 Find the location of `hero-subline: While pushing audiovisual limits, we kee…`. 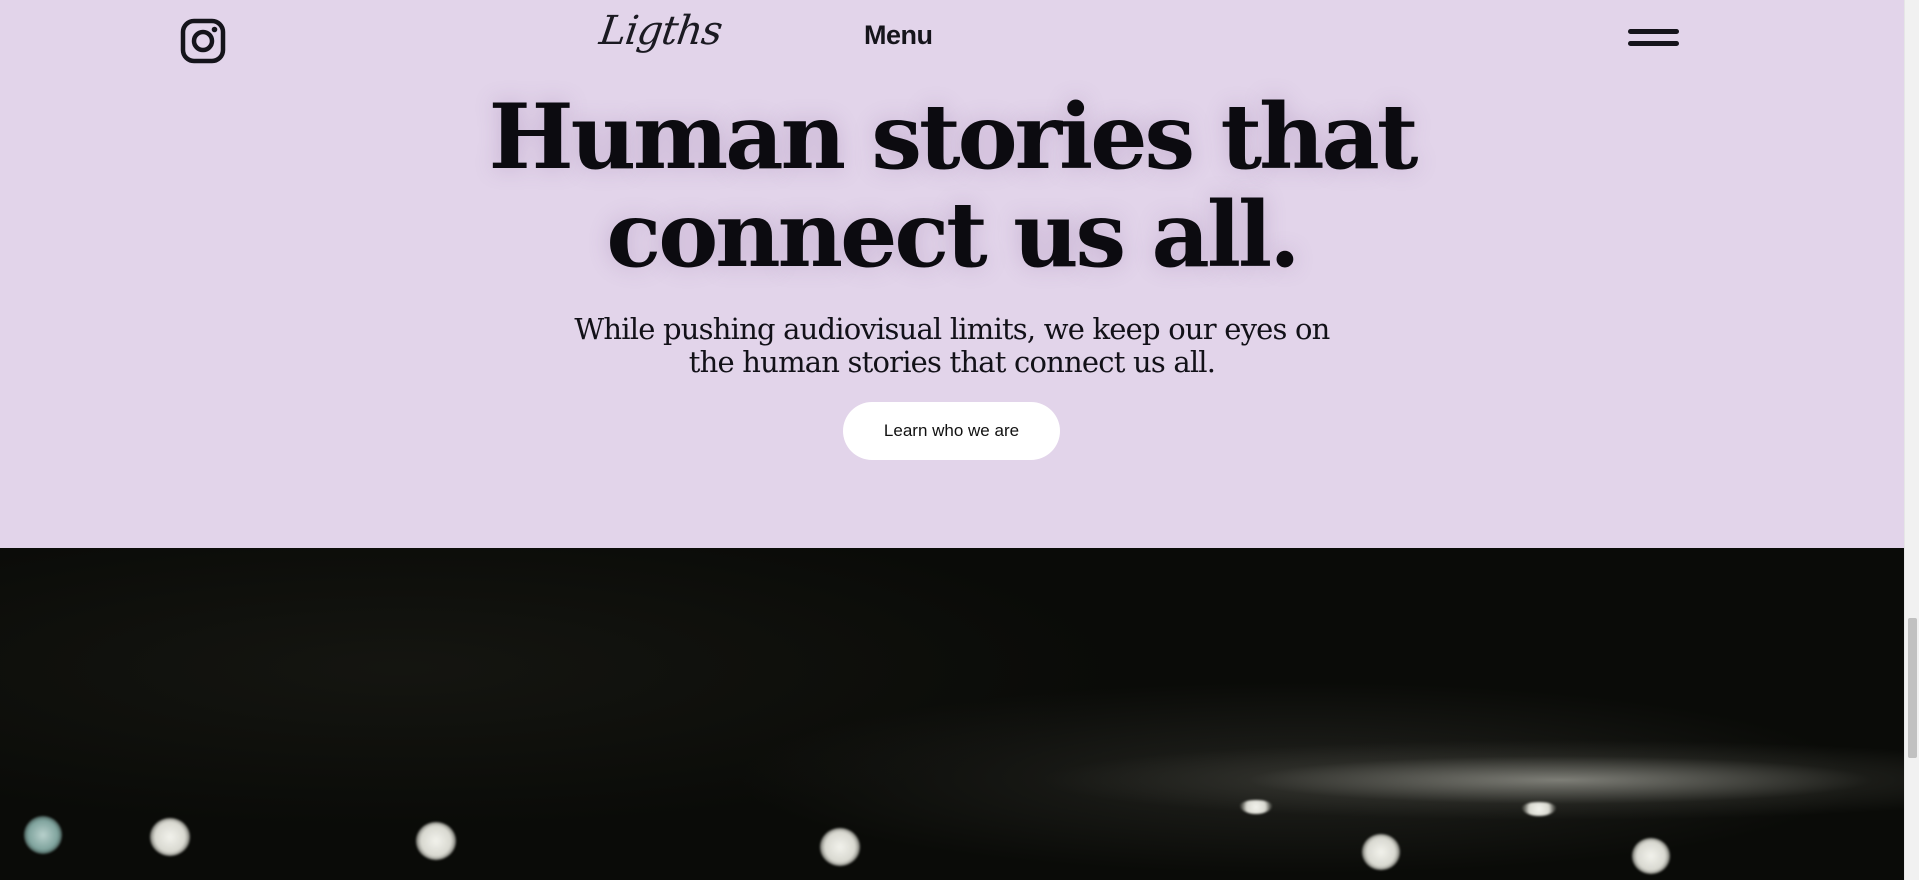

hero-subline: While pushing audiovisual limits, we kee… is located at coordinates (952, 346).